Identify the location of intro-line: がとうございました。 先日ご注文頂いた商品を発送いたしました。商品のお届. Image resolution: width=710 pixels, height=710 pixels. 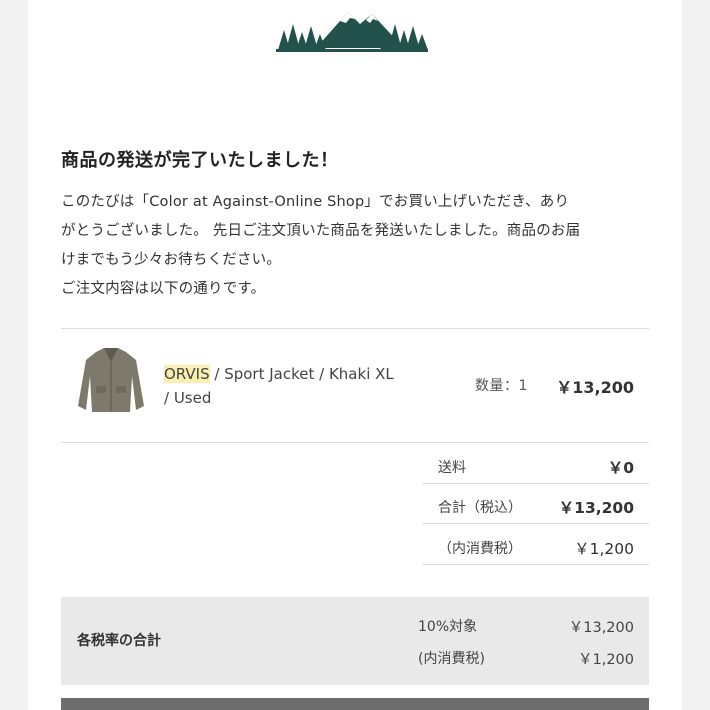
(321, 231).